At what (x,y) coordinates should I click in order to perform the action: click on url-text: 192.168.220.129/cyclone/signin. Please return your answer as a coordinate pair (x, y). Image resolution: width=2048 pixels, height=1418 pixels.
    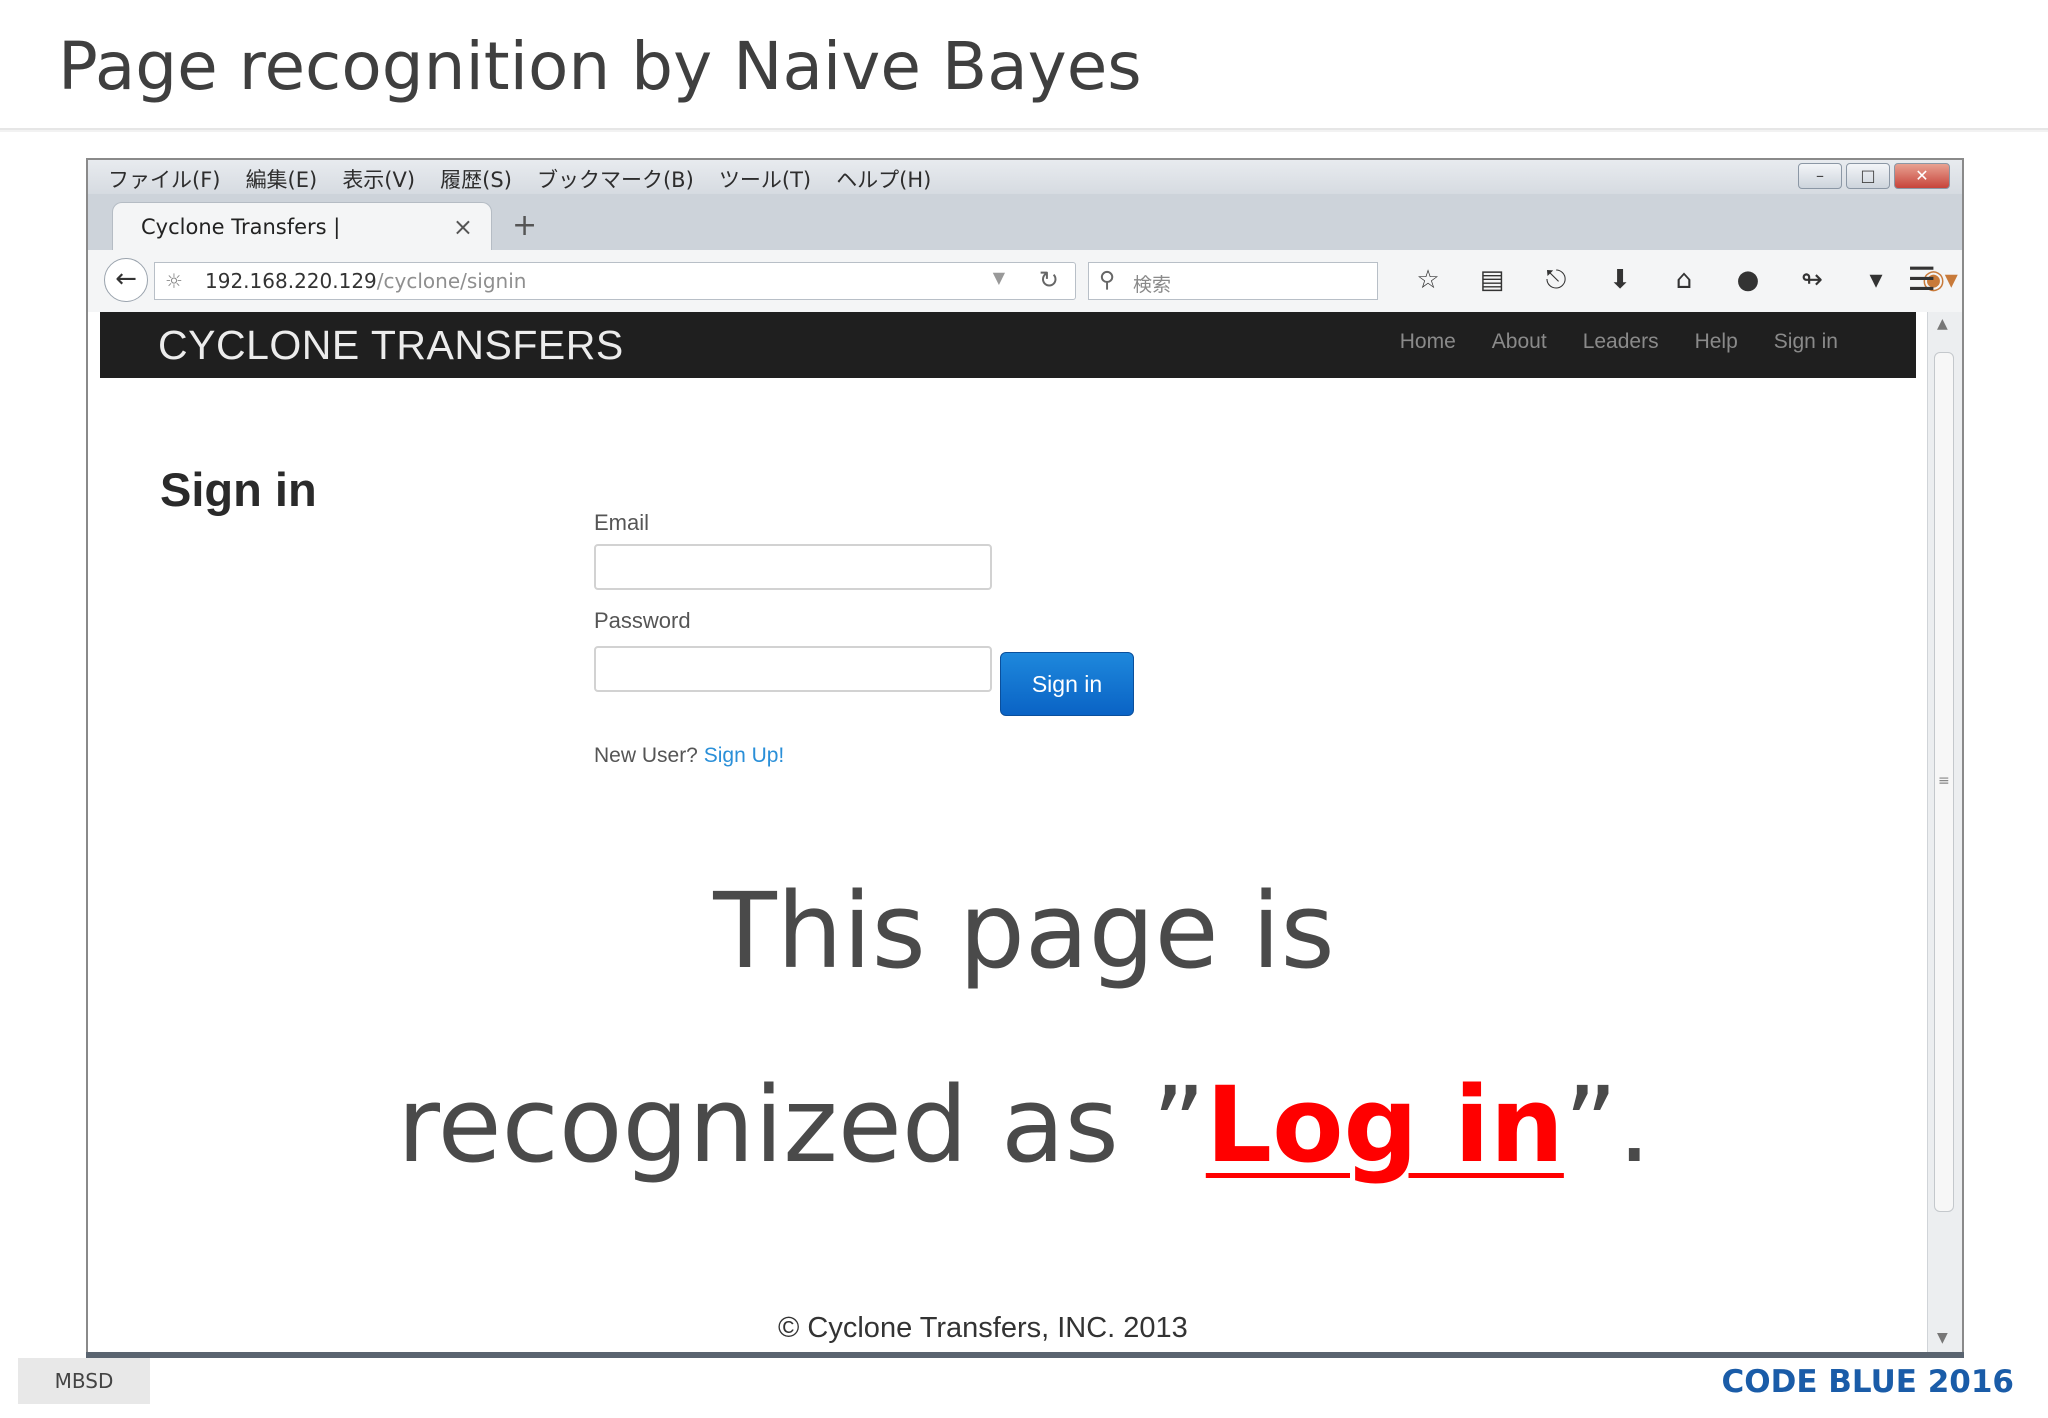
    Looking at the image, I should click on (366, 281).